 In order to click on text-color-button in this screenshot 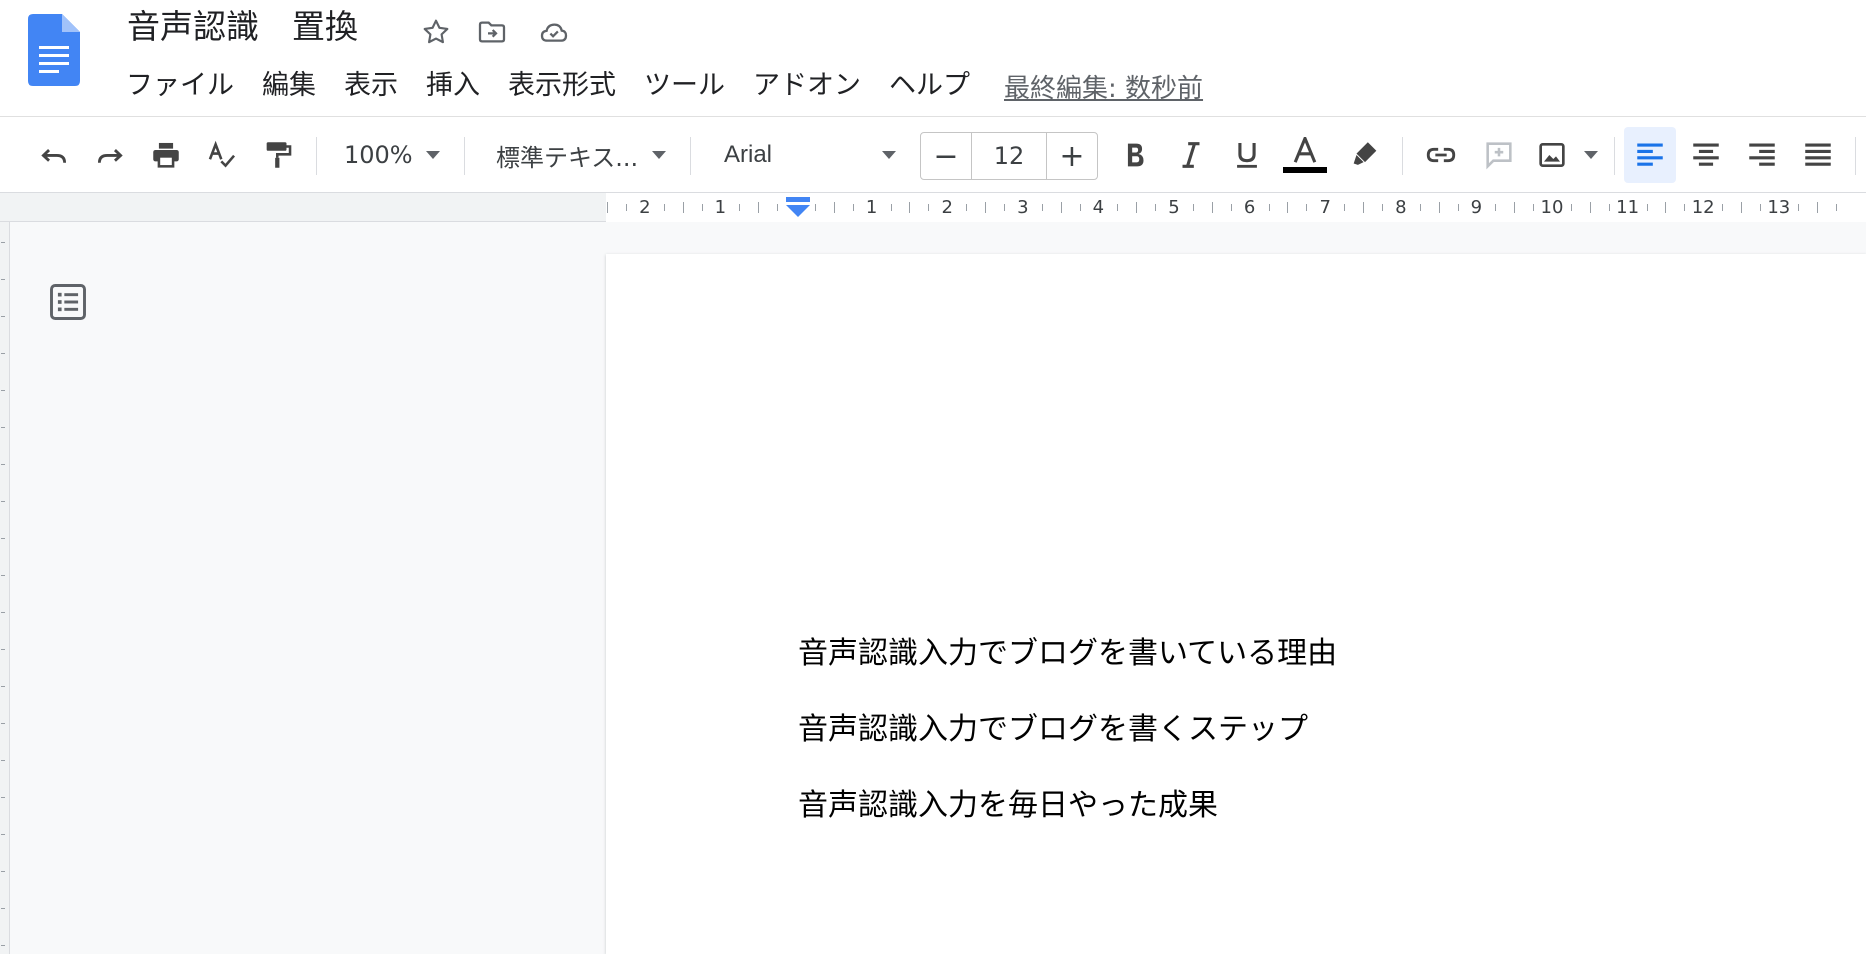, I will do `click(1305, 155)`.